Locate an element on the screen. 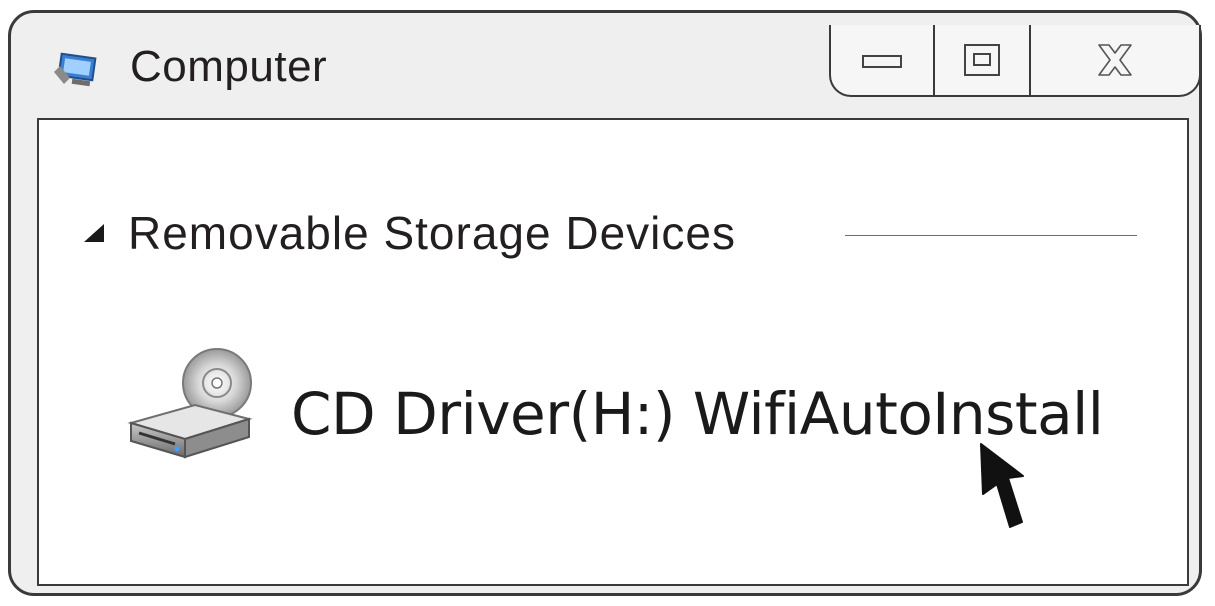 The height and width of the screenshot is (606, 1215). maximize-button is located at coordinates (983, 60).